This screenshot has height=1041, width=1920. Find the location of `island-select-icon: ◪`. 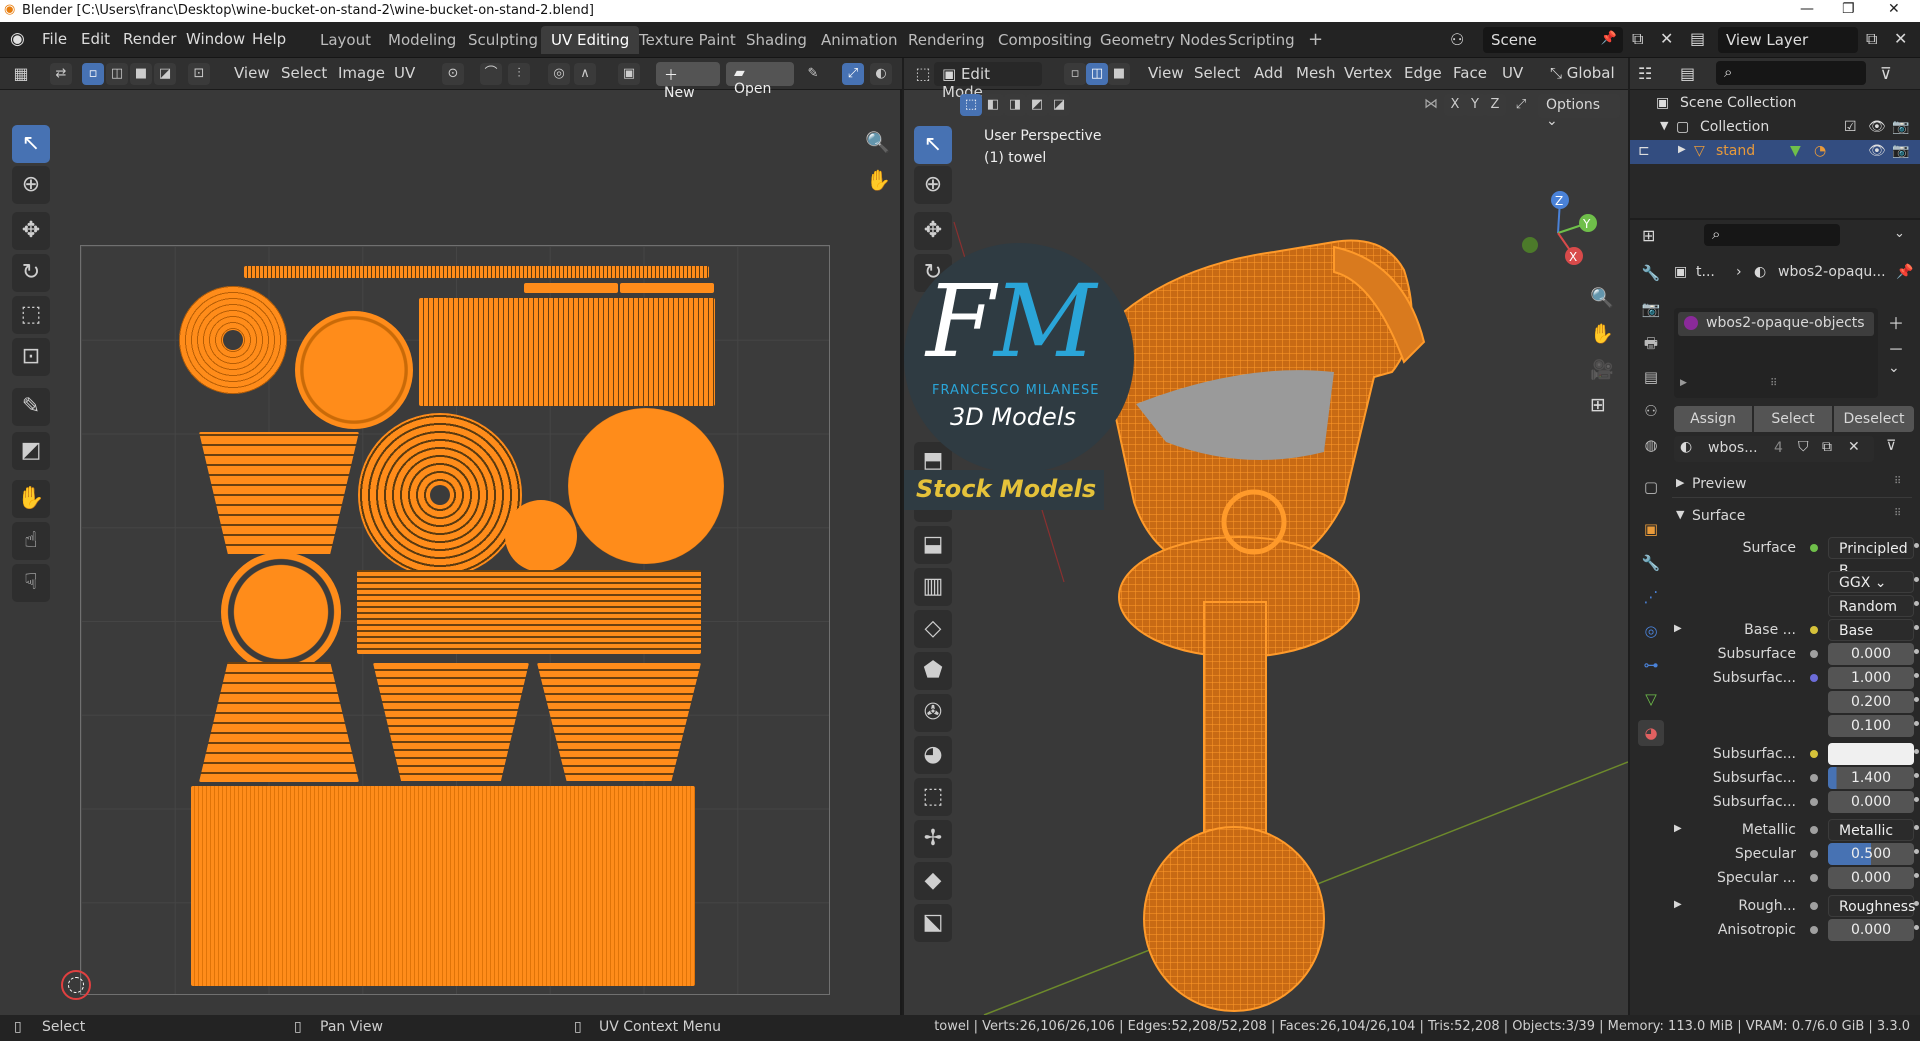

island-select-icon: ◪ is located at coordinates (165, 74).